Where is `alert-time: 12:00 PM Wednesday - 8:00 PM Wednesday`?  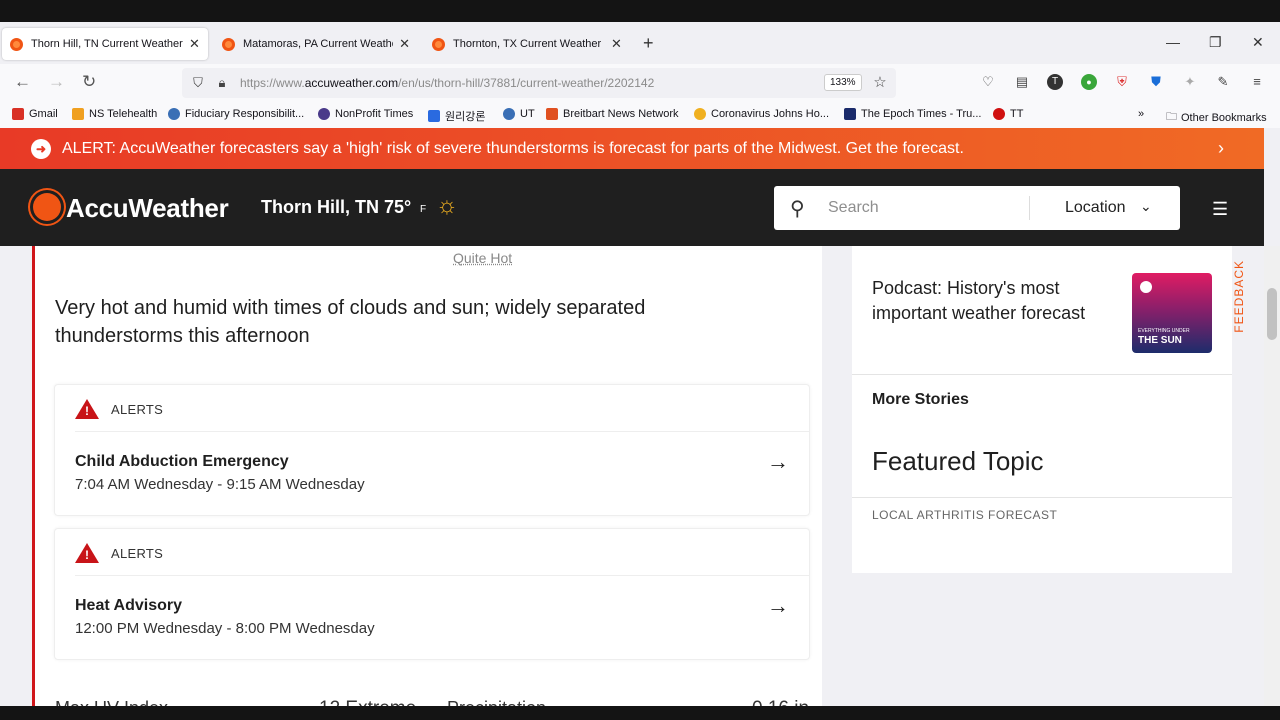
alert-time: 12:00 PM Wednesday - 8:00 PM Wednesday is located at coordinates (225, 628).